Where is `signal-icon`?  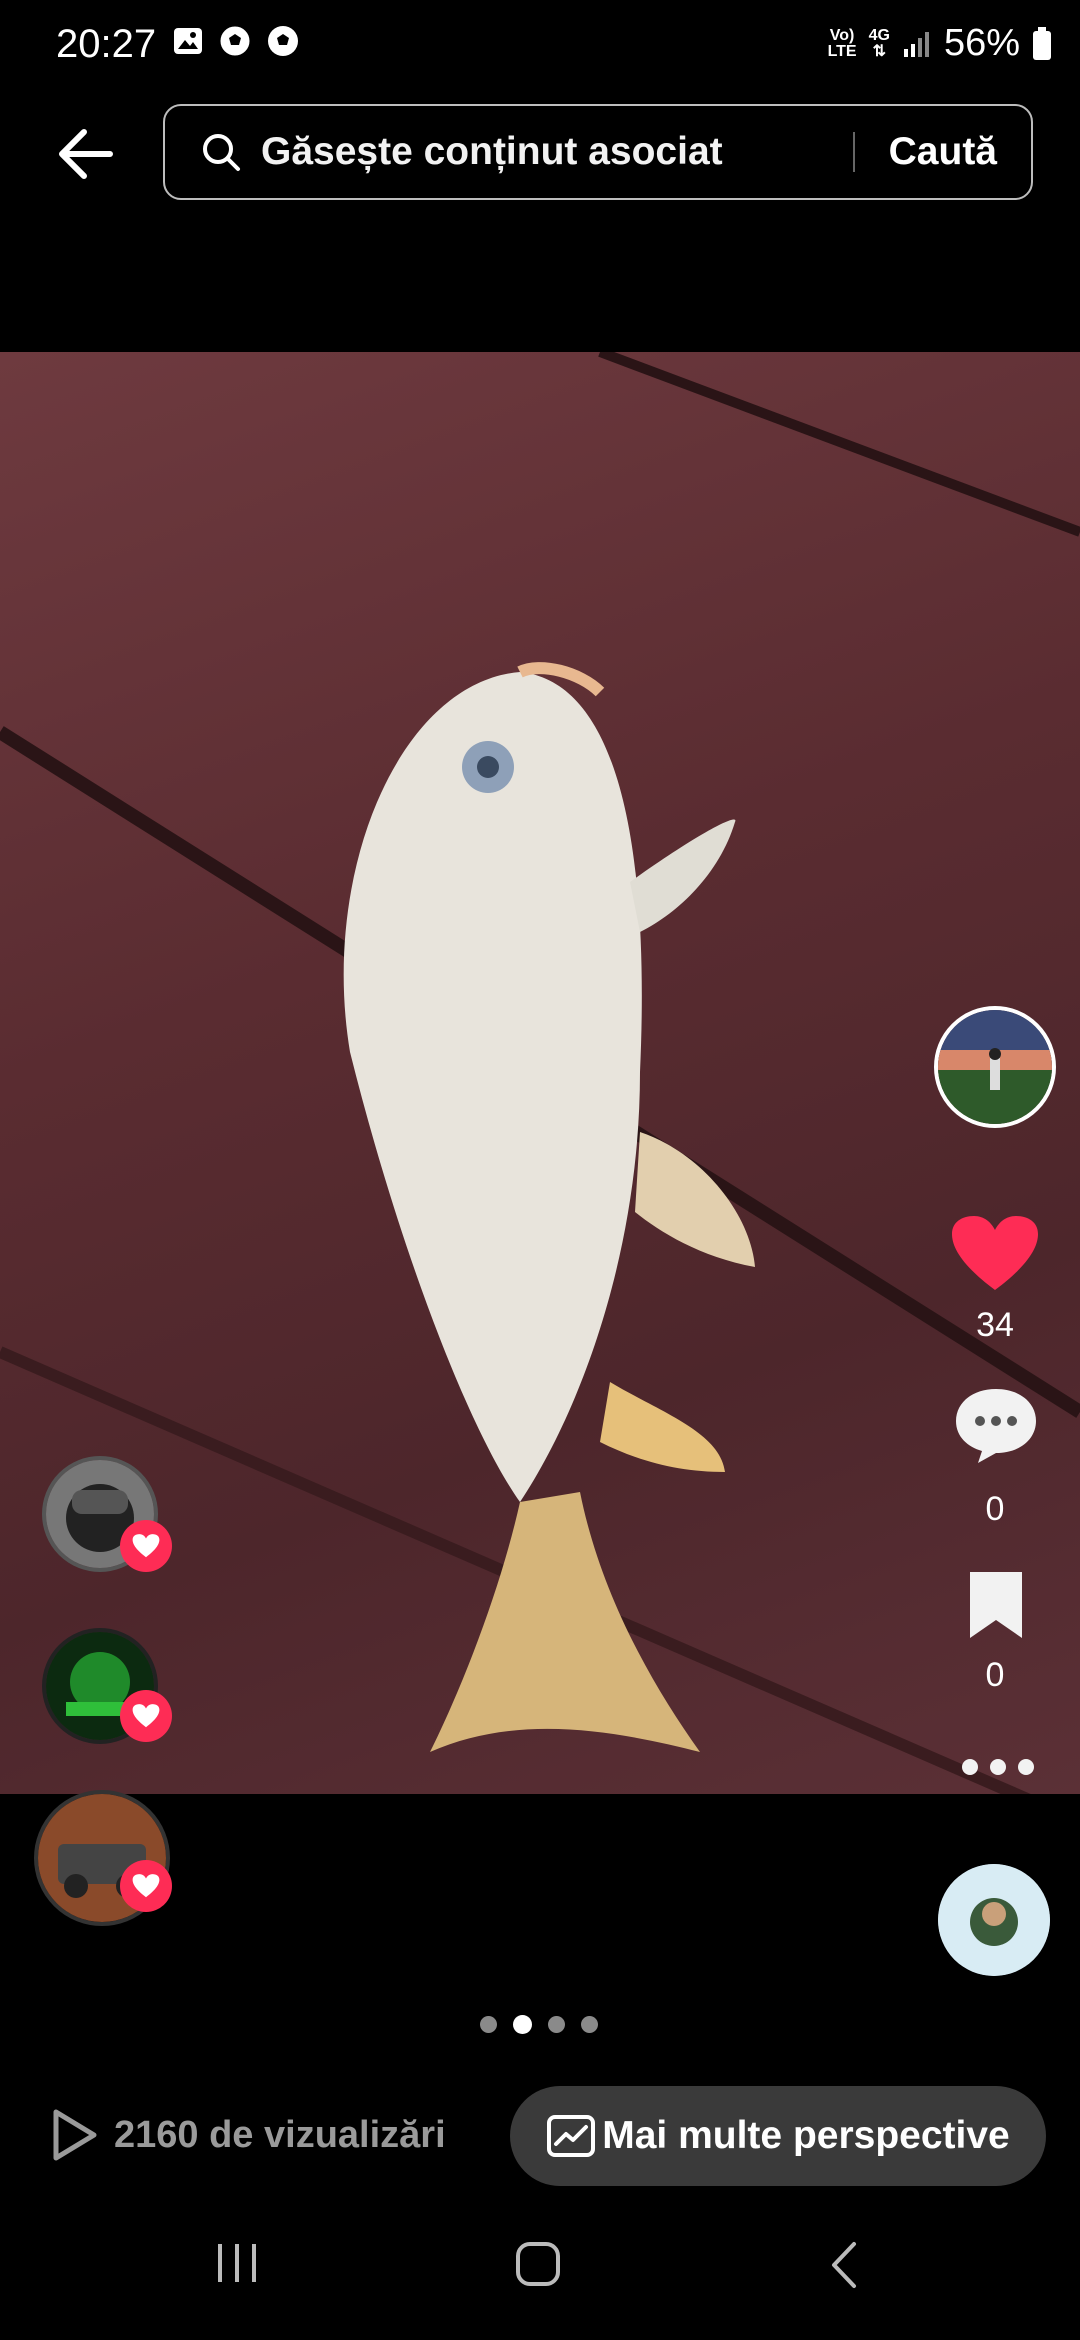
signal-icon is located at coordinates (916, 44).